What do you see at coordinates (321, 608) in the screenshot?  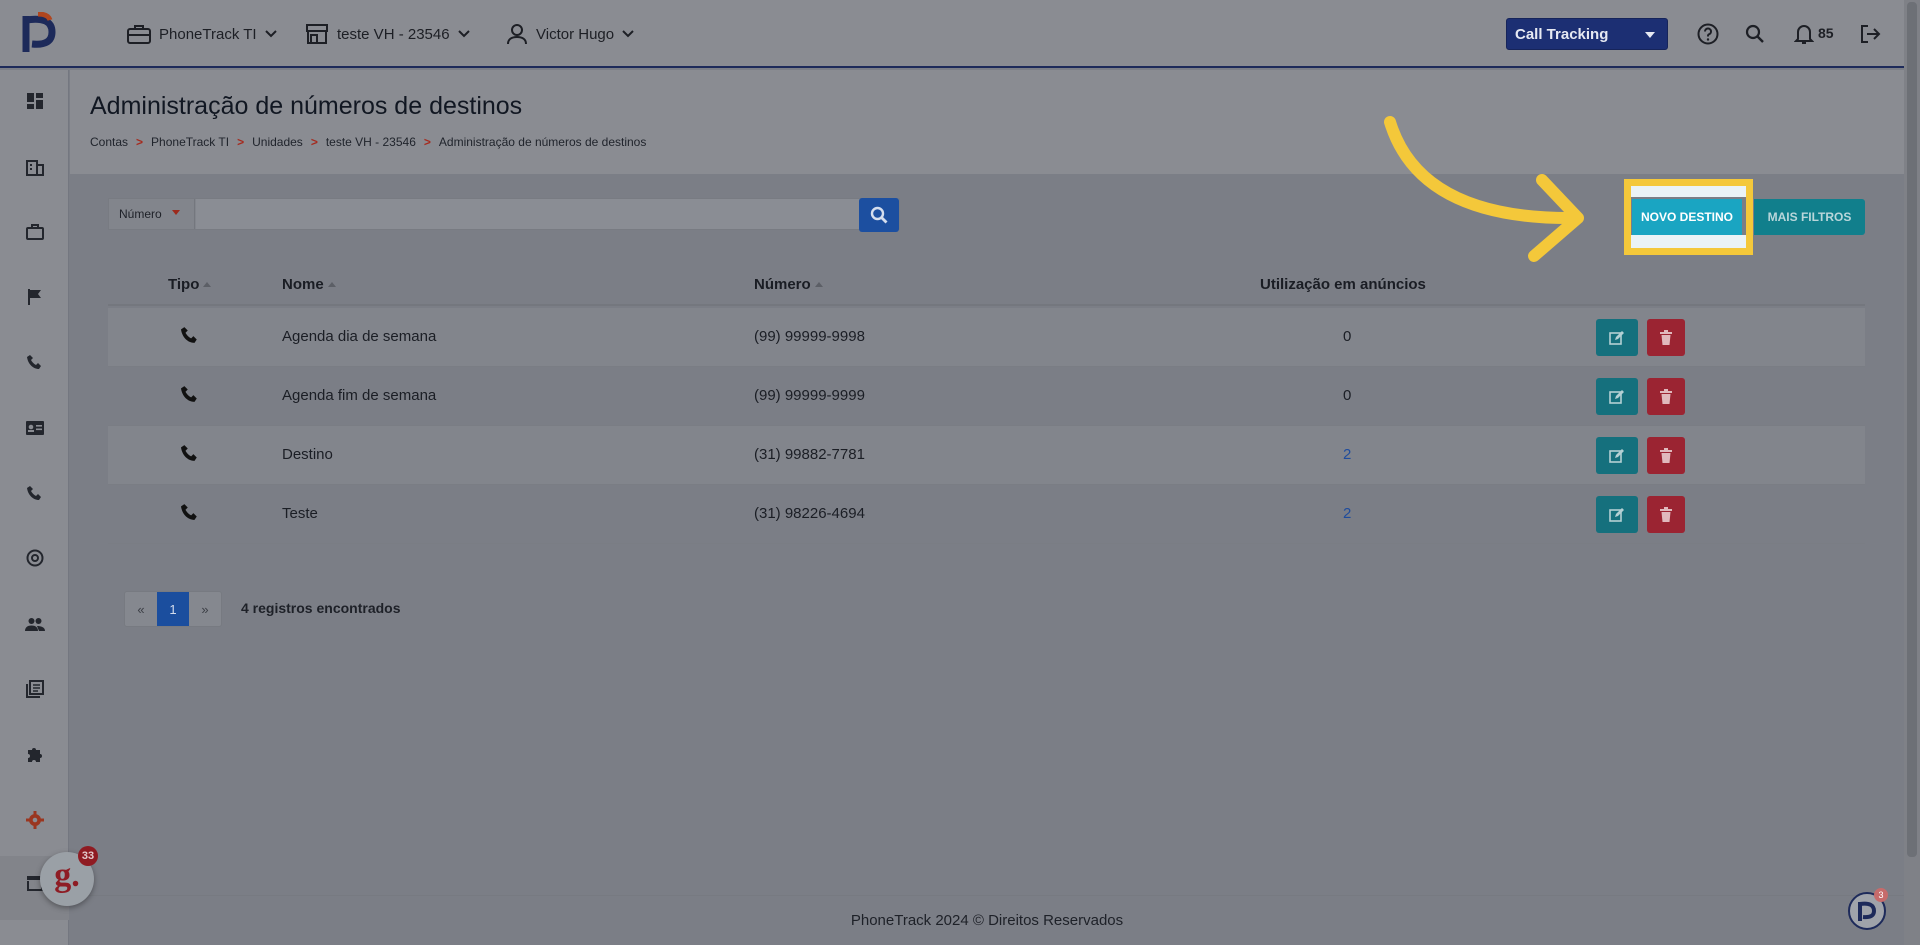 I see `records-count: 4 registros encontrados` at bounding box center [321, 608].